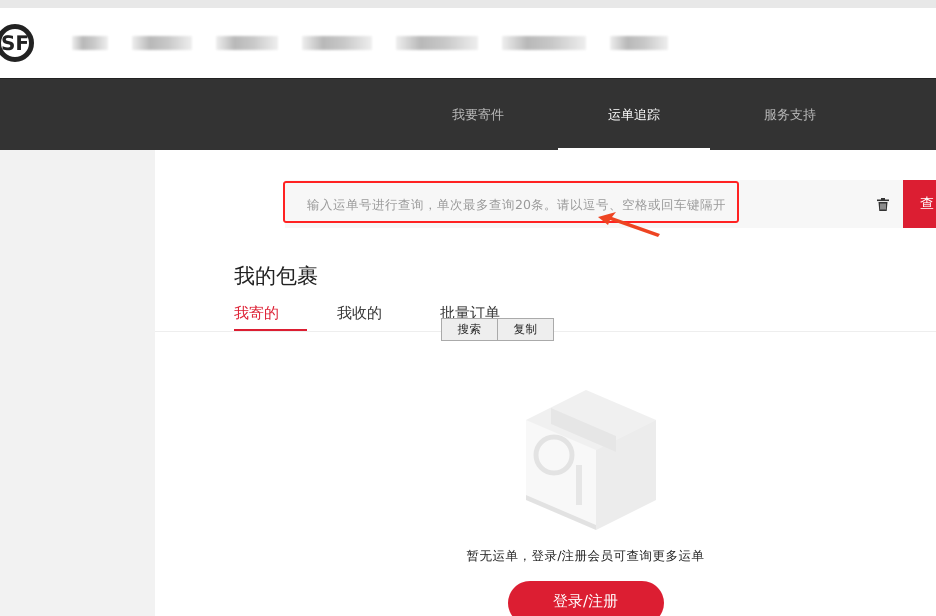  I want to click on context-menu-item: 搜索, so click(469, 329).